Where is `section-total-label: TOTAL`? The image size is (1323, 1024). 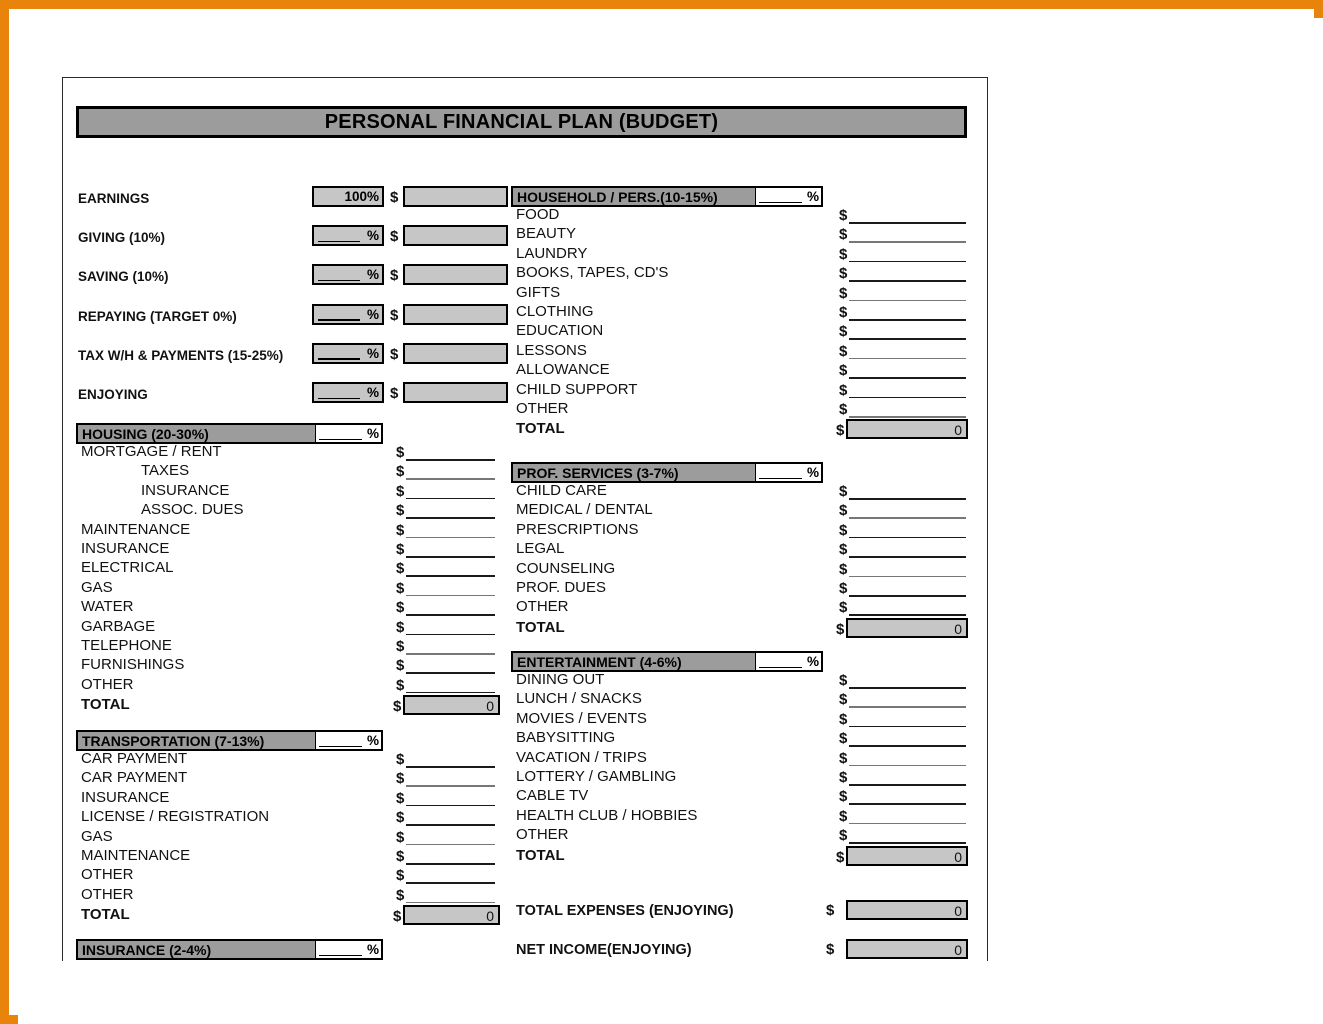 section-total-label: TOTAL is located at coordinates (540, 429).